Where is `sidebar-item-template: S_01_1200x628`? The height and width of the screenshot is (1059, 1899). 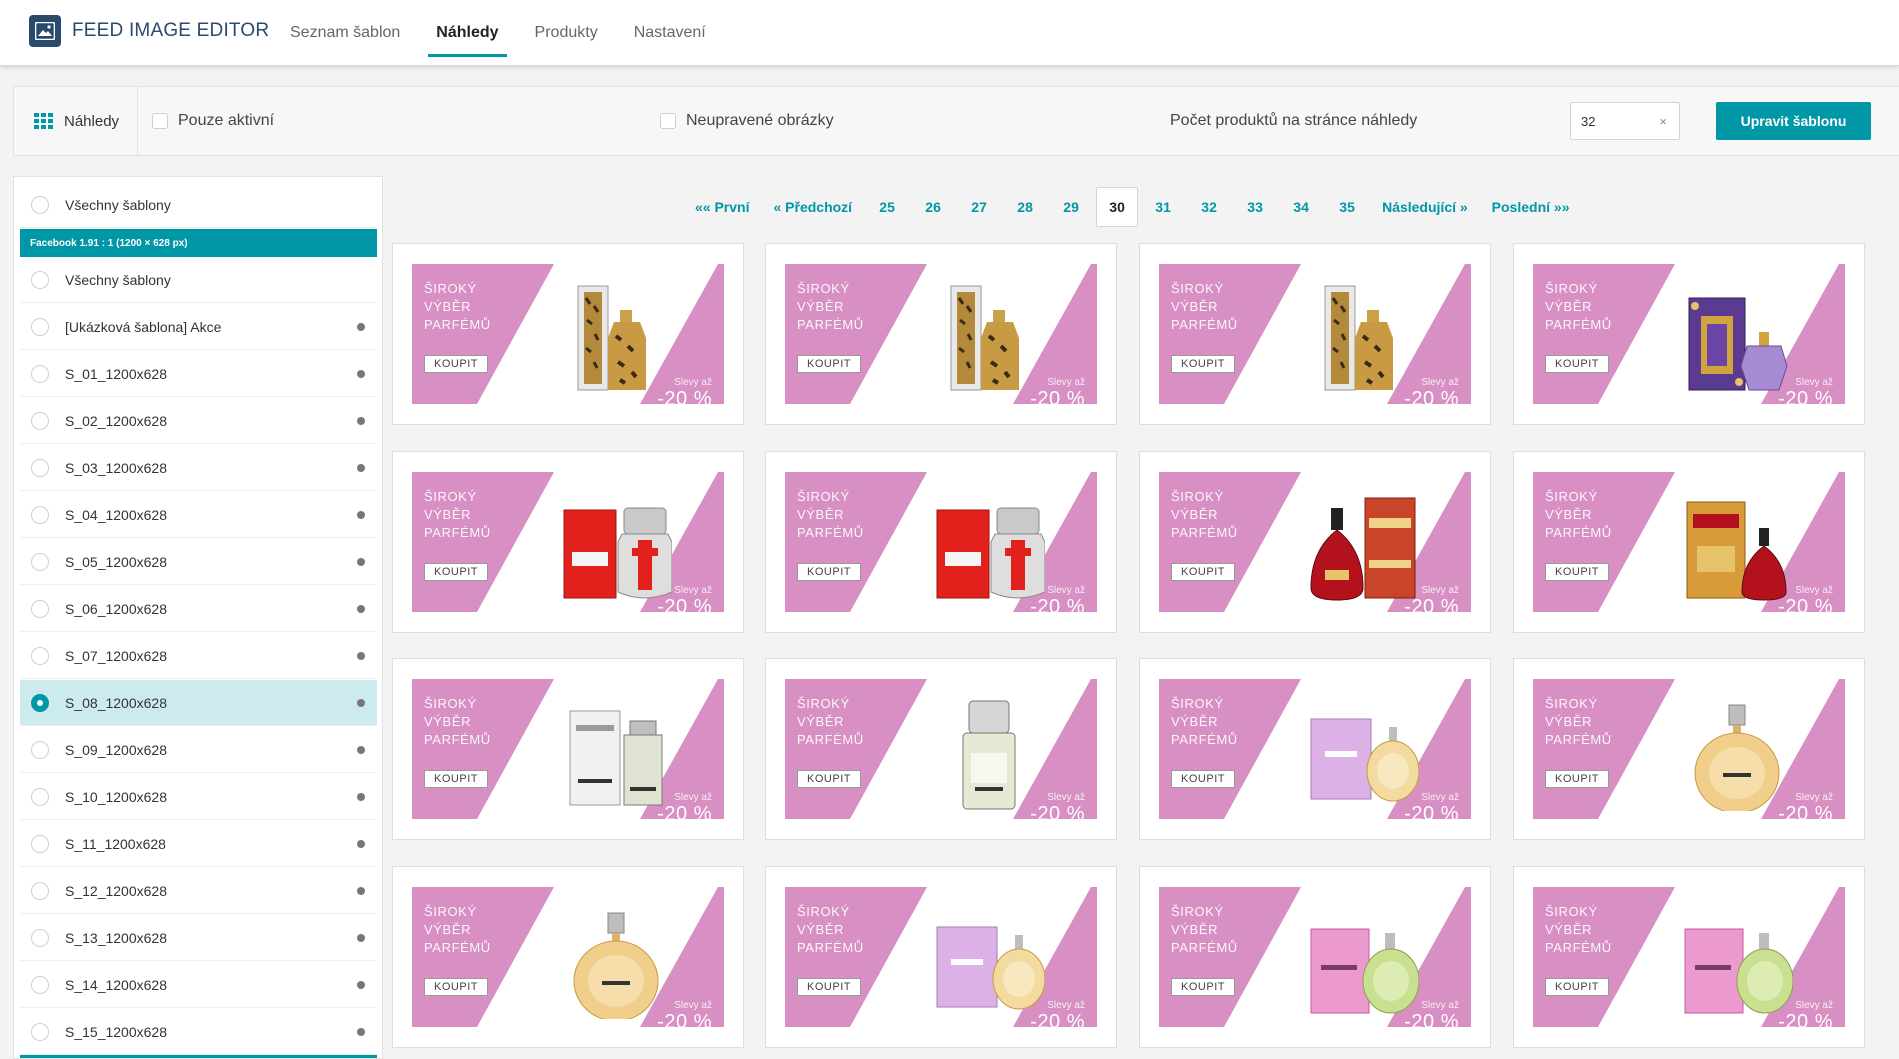 sidebar-item-template: S_01_1200x628 is located at coordinates (198, 374).